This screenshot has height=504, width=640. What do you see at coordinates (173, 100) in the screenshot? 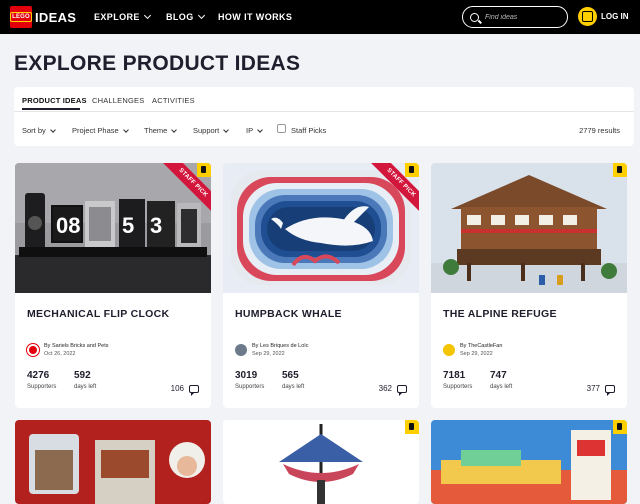
I see `tab-activities: ACTIVITIES` at bounding box center [173, 100].